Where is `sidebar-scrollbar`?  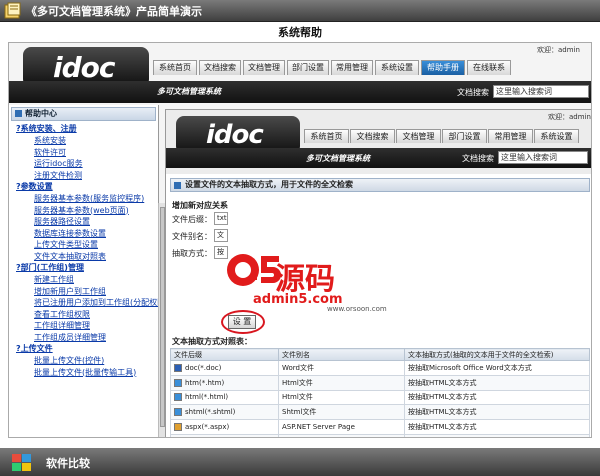
sidebar-scrollbar is located at coordinates (161, 320).